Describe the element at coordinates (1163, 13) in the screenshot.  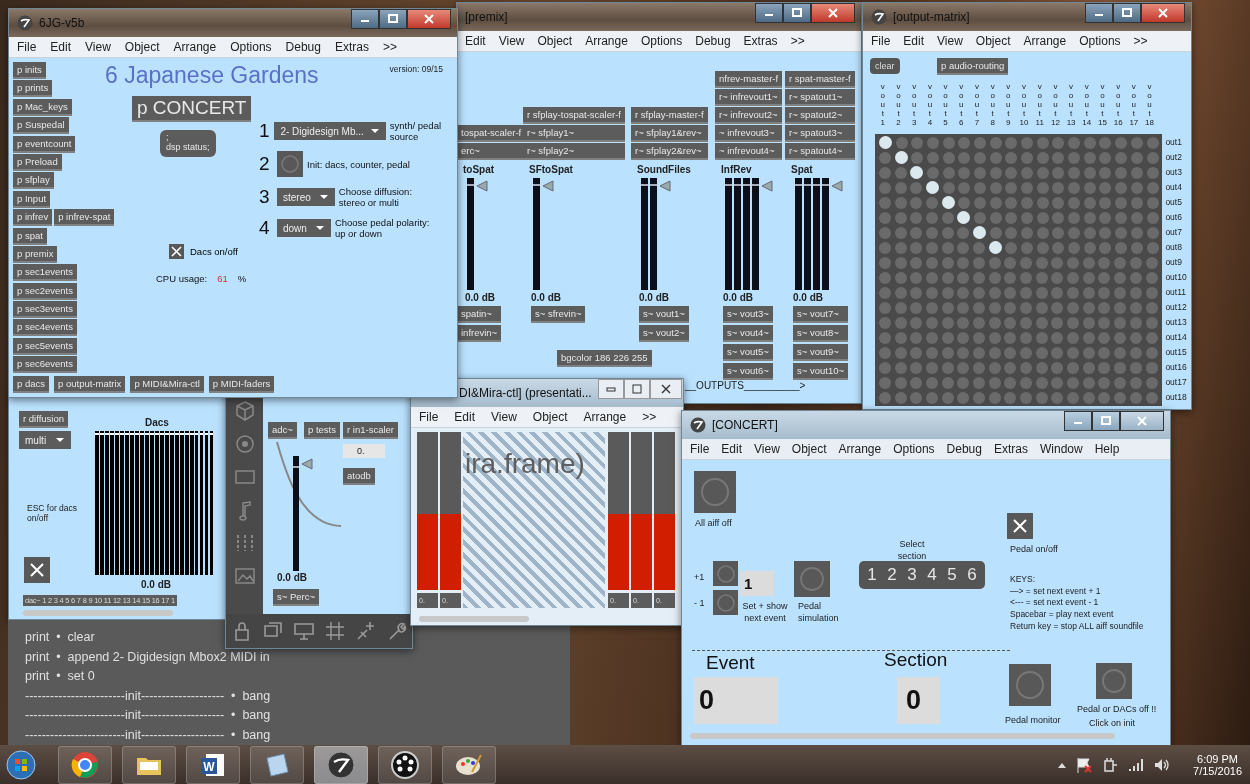
I see `close-button` at that location.